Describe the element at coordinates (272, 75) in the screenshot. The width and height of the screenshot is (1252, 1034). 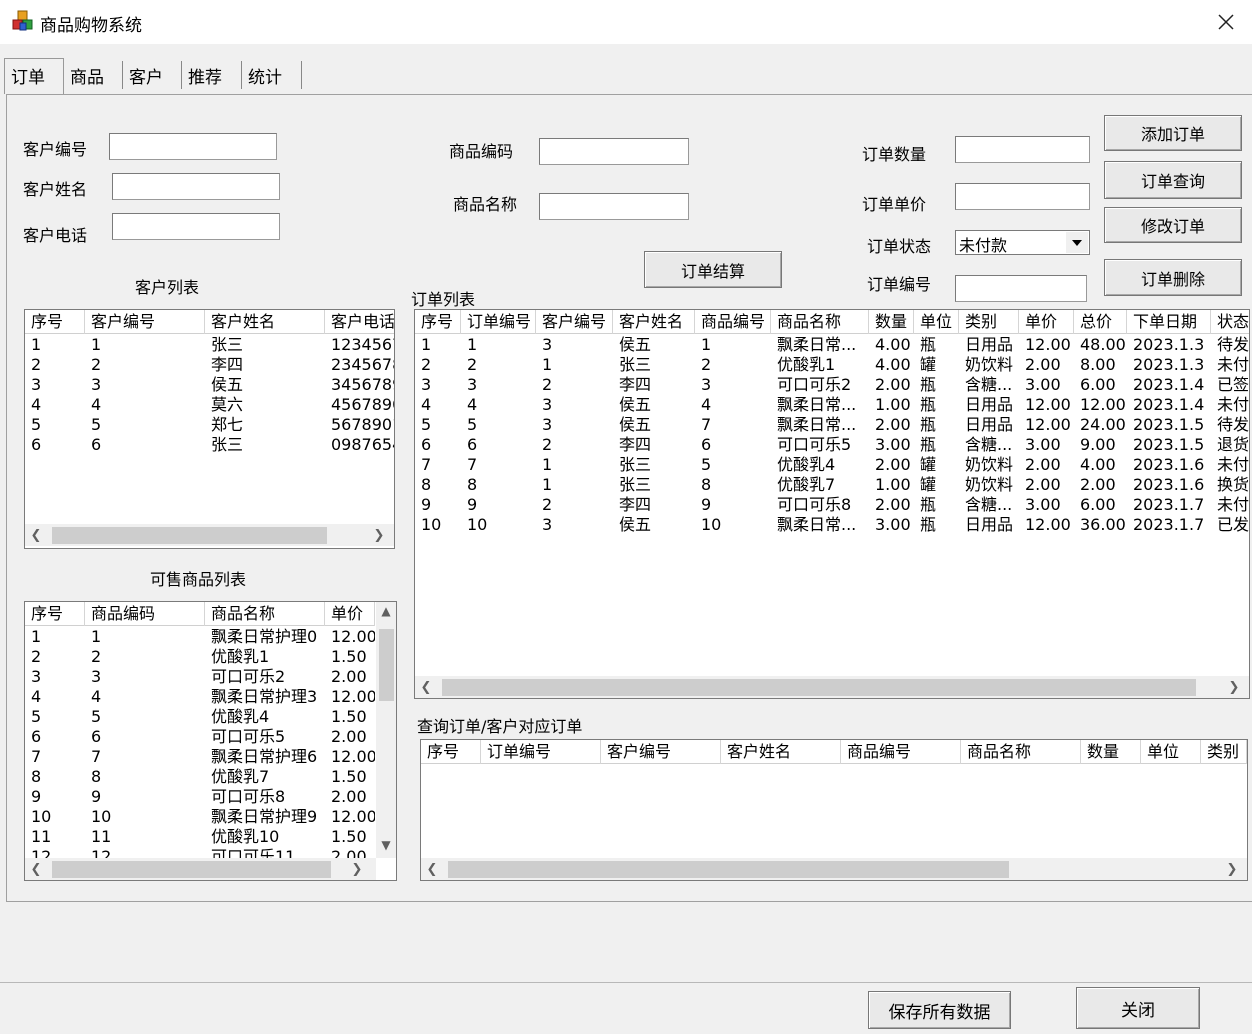
I see `tab-statistics: 统计` at that location.